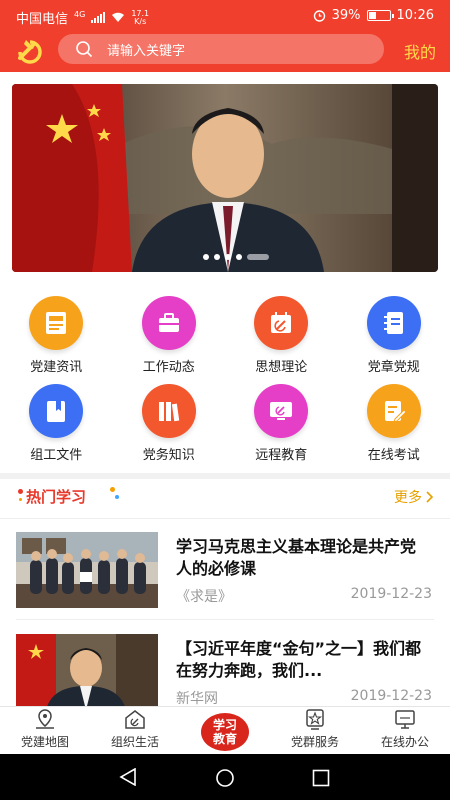  I want to click on back-icon, so click(128, 777).